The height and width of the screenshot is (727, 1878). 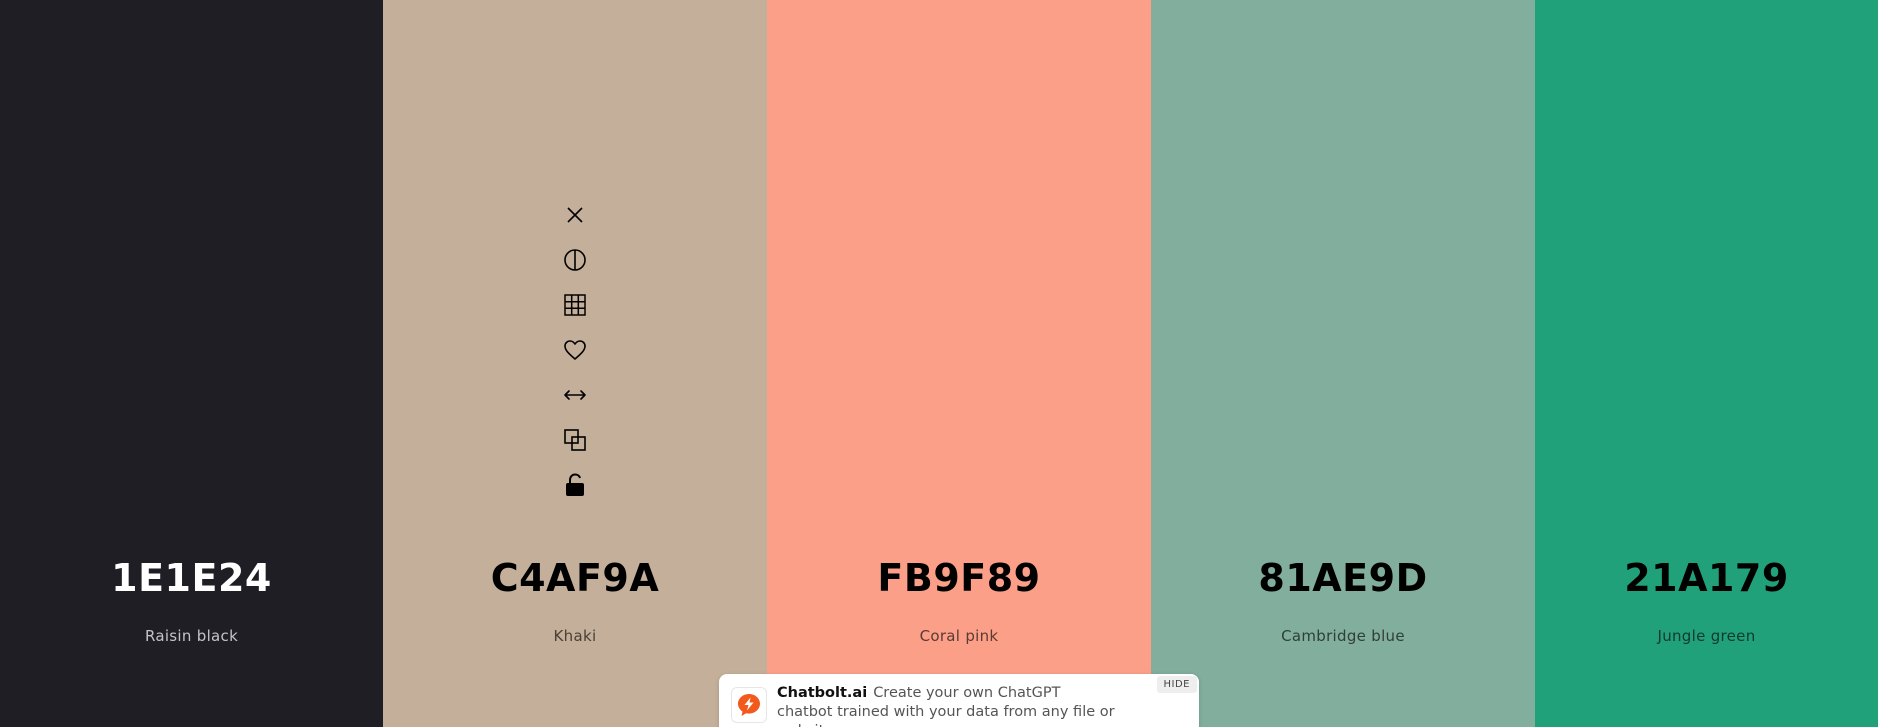 I want to click on heart-icon, so click(x=575, y=350).